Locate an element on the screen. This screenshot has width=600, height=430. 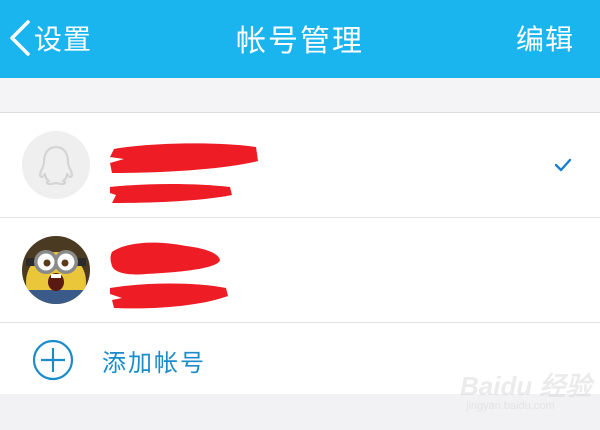
minion-character-icon is located at coordinates (56, 270).